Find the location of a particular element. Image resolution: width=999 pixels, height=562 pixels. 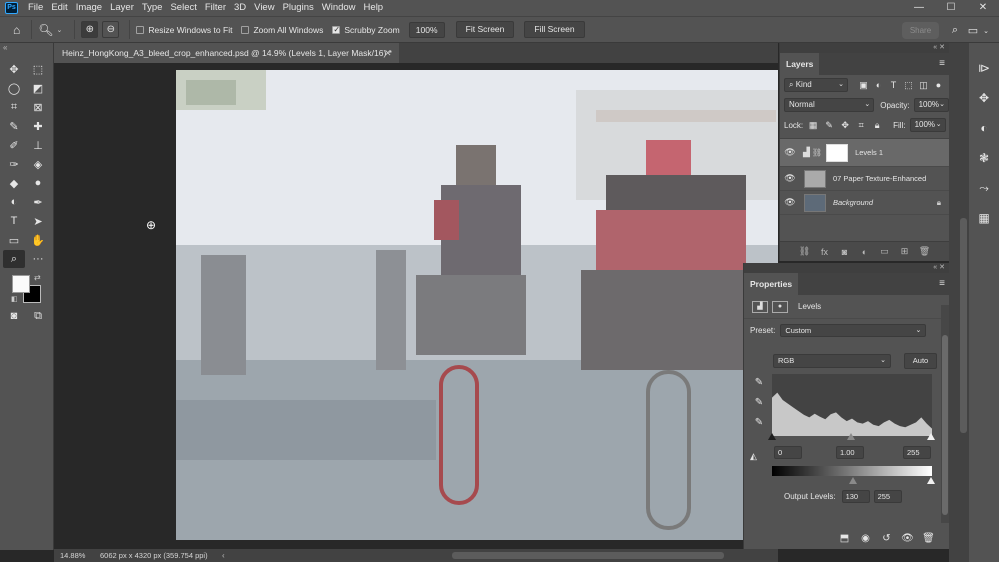

layer-mask-thumbnail is located at coordinates (837, 152).